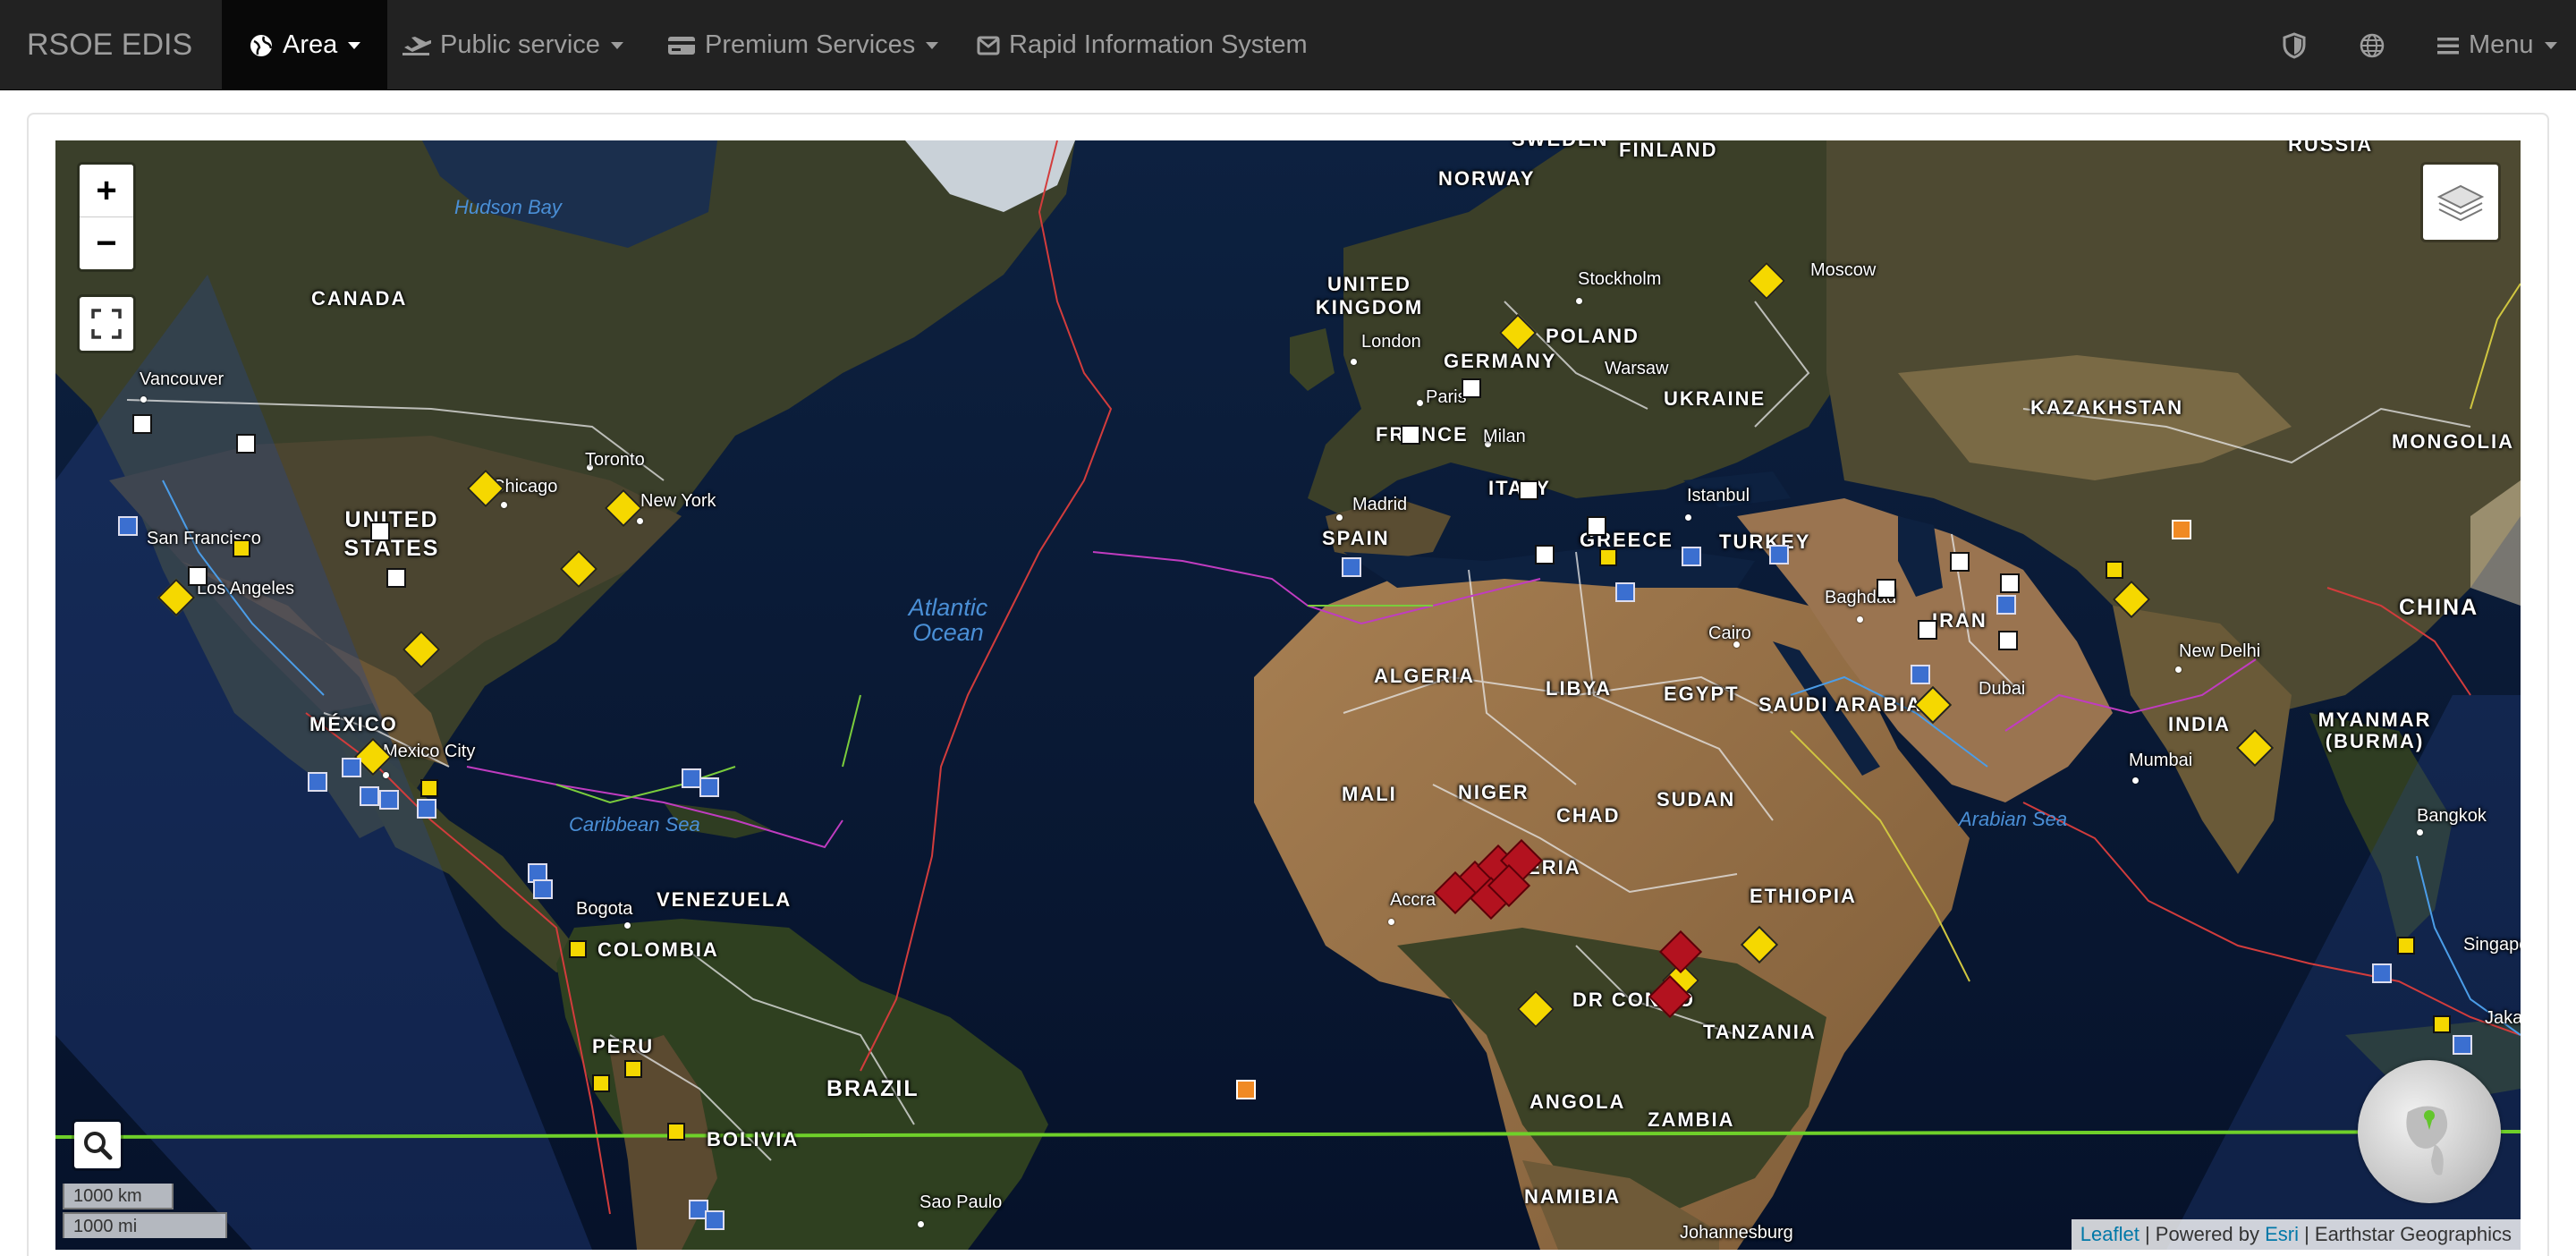 The width and height of the screenshot is (2576, 1256). I want to click on country-label: ANGOLA, so click(1578, 1102).